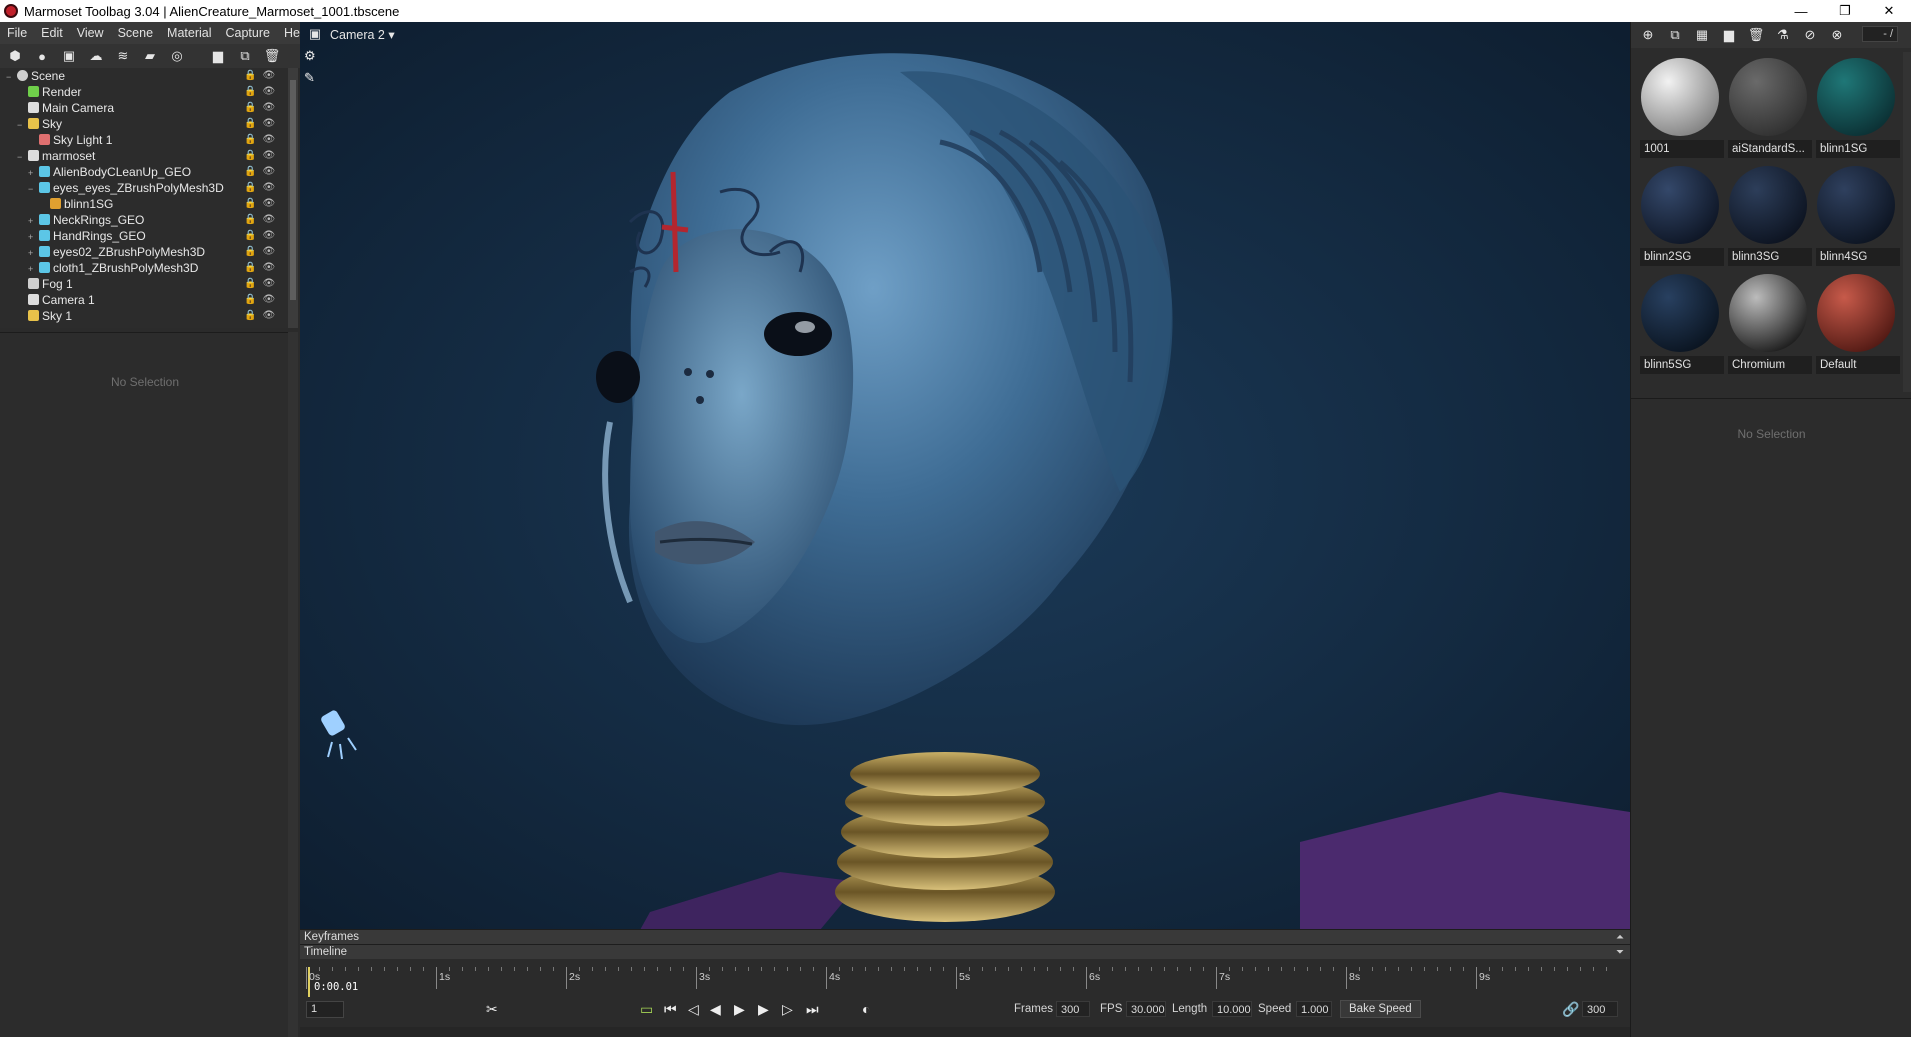 This screenshot has width=1911, height=1037. Describe the element at coordinates (1880, 34) in the screenshot. I see `thumbnail-size-field: - /` at that location.